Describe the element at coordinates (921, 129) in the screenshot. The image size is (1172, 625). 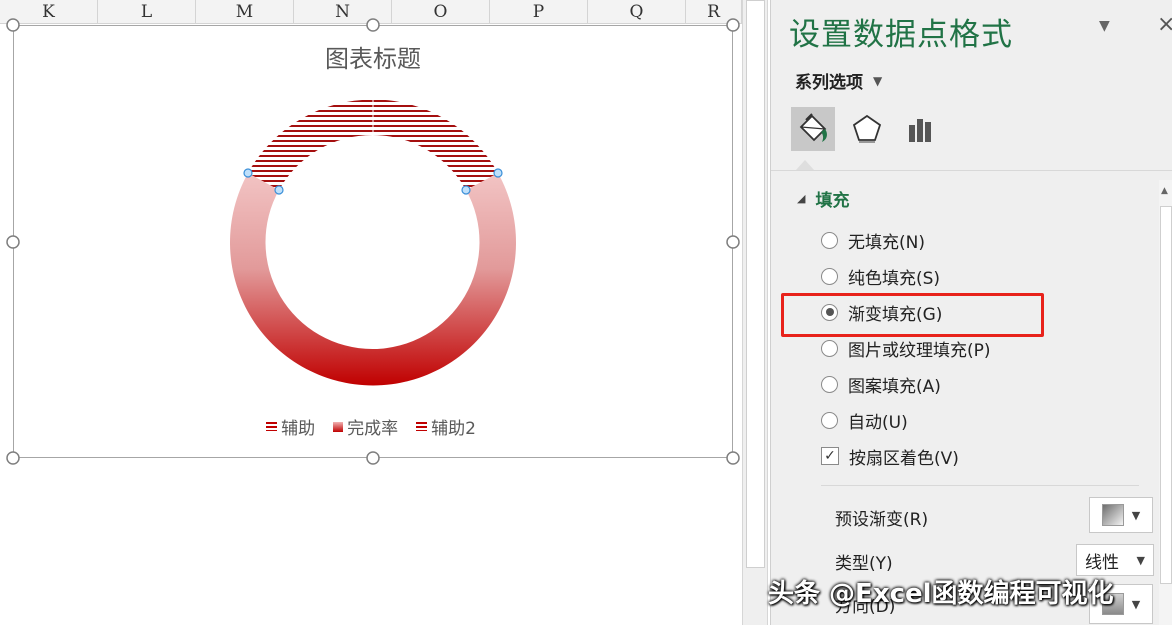
I see `bar-chart-icon` at that location.